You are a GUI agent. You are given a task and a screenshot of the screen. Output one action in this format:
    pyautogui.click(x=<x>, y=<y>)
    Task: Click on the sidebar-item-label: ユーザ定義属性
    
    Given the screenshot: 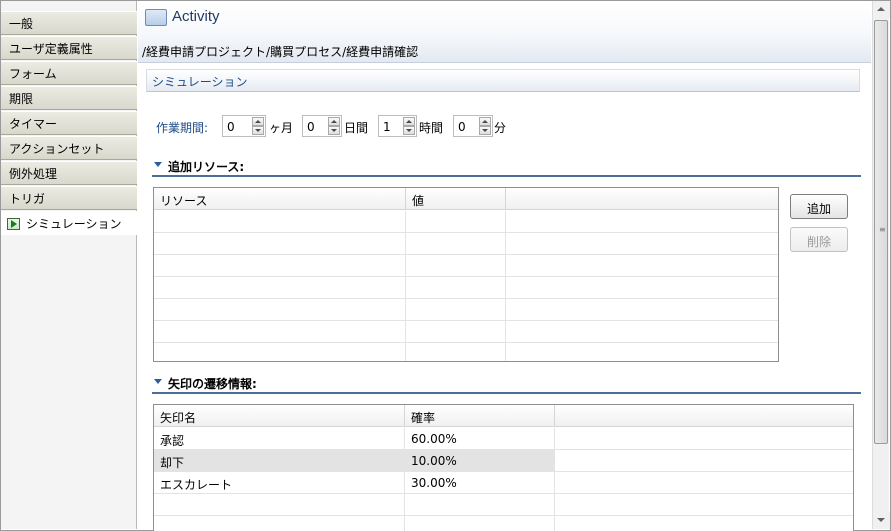 What is the action you would take?
    pyautogui.click(x=51, y=49)
    